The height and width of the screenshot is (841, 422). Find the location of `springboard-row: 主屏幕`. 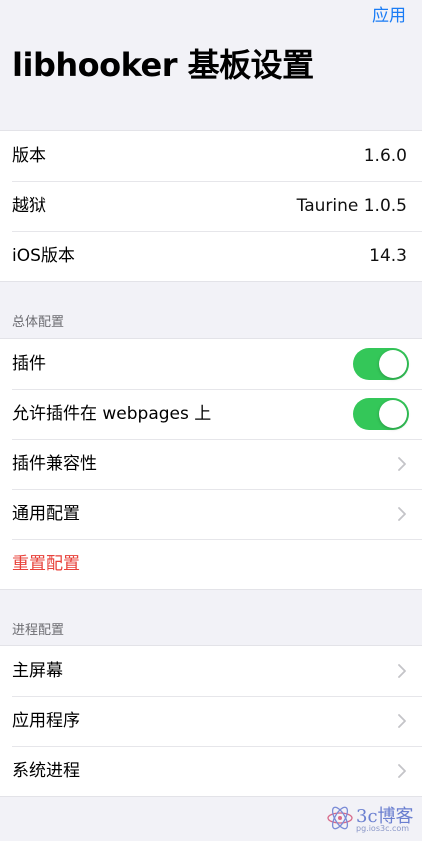

springboard-row: 主屏幕 is located at coordinates (211, 671).